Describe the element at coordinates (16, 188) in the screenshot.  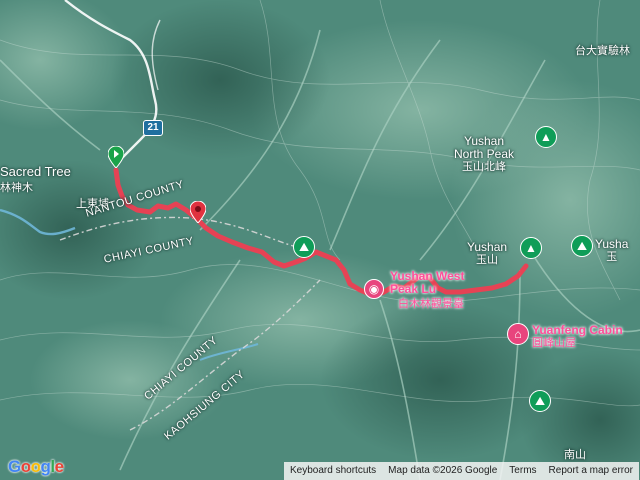
I see `sacred-tree-zh-label: 林神木` at that location.